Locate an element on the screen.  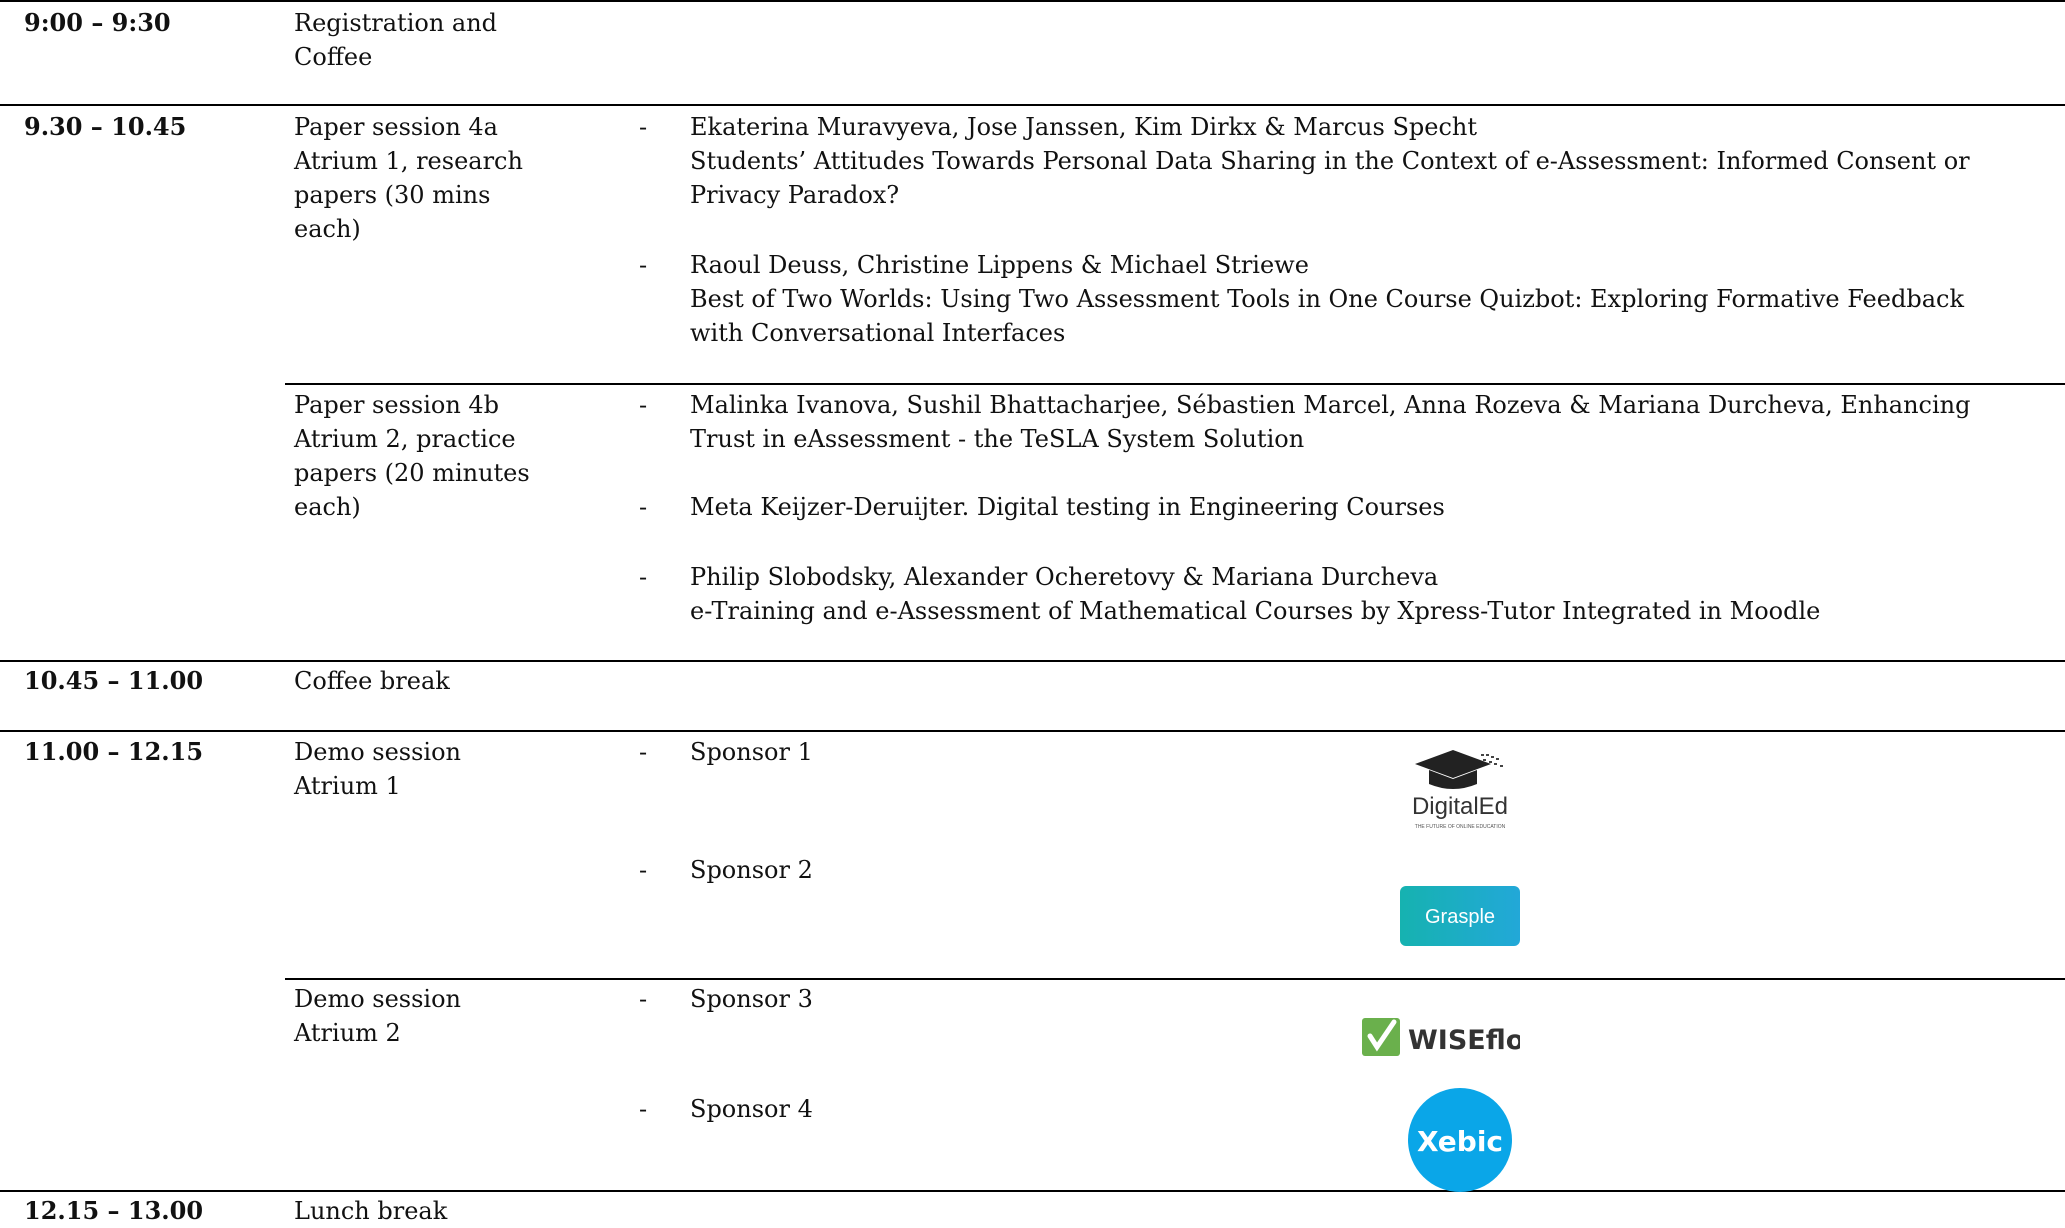
session-label: Lunch break is located at coordinates (371, 1211).